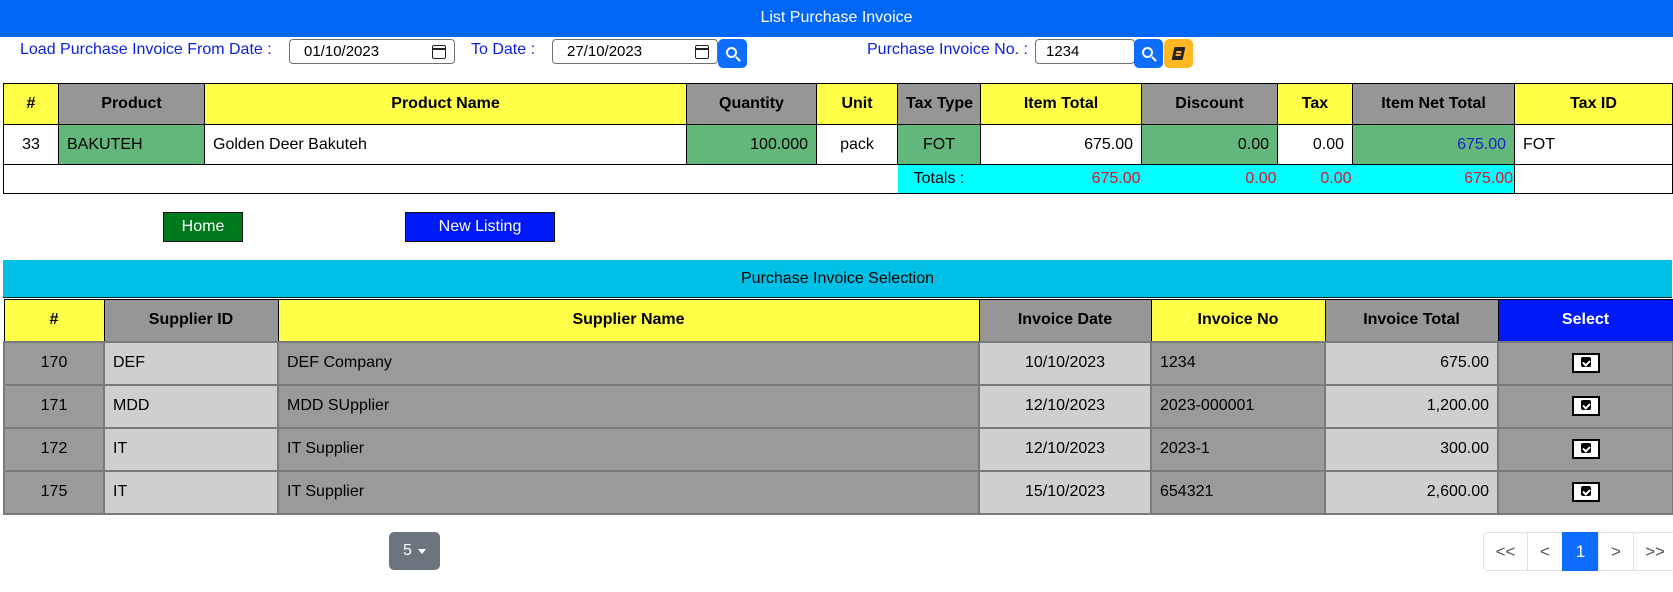  I want to click on row-invoice-total: 675.00, so click(1411, 363).